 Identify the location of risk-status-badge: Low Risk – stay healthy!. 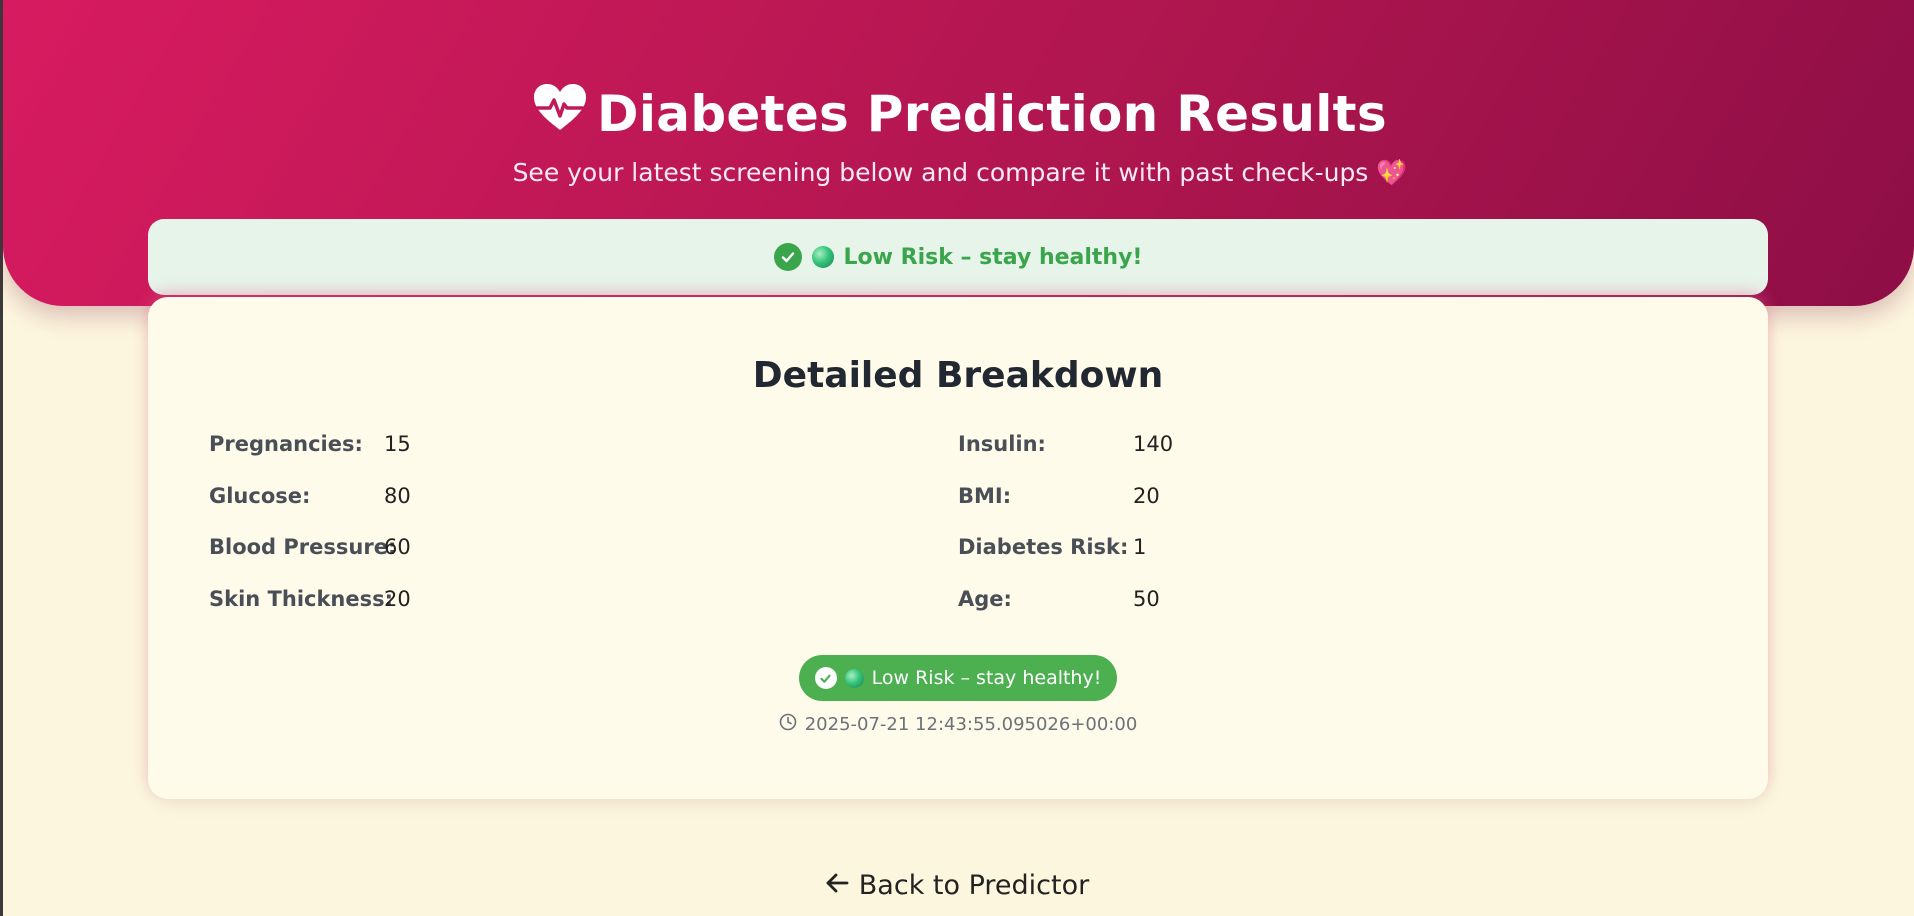
(958, 678).